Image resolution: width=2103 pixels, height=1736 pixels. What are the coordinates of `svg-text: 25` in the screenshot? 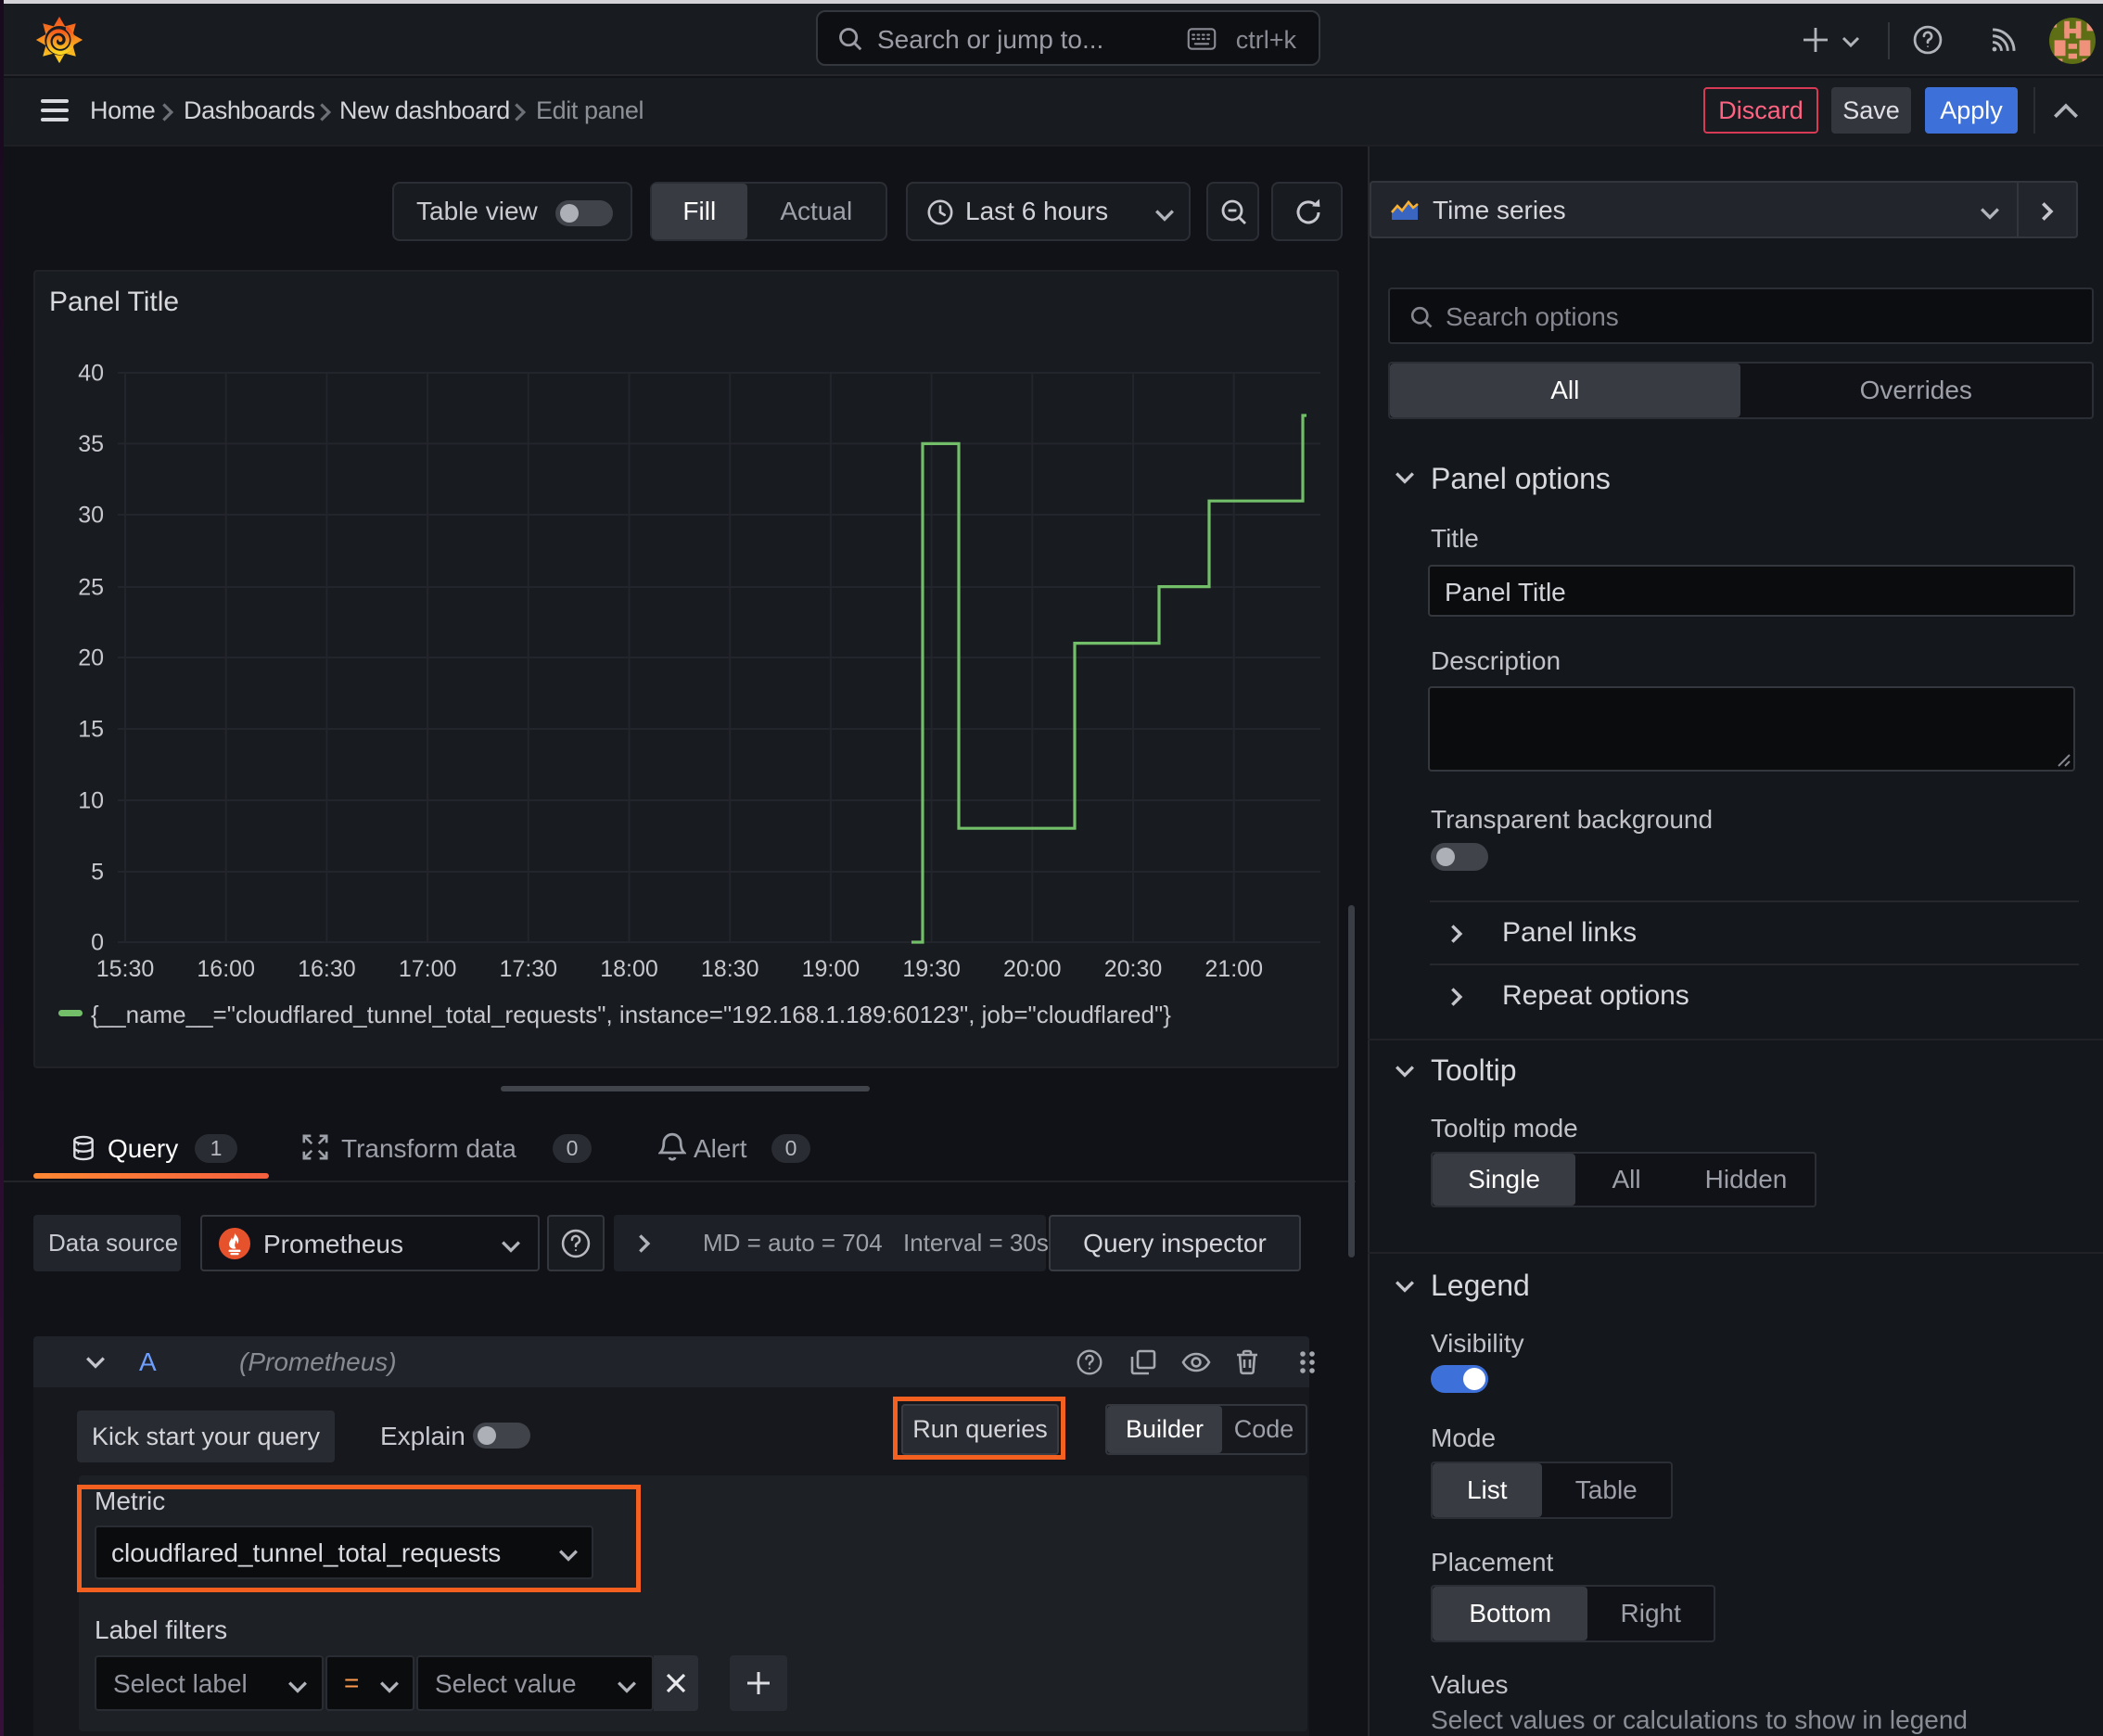 It's located at (91, 587).